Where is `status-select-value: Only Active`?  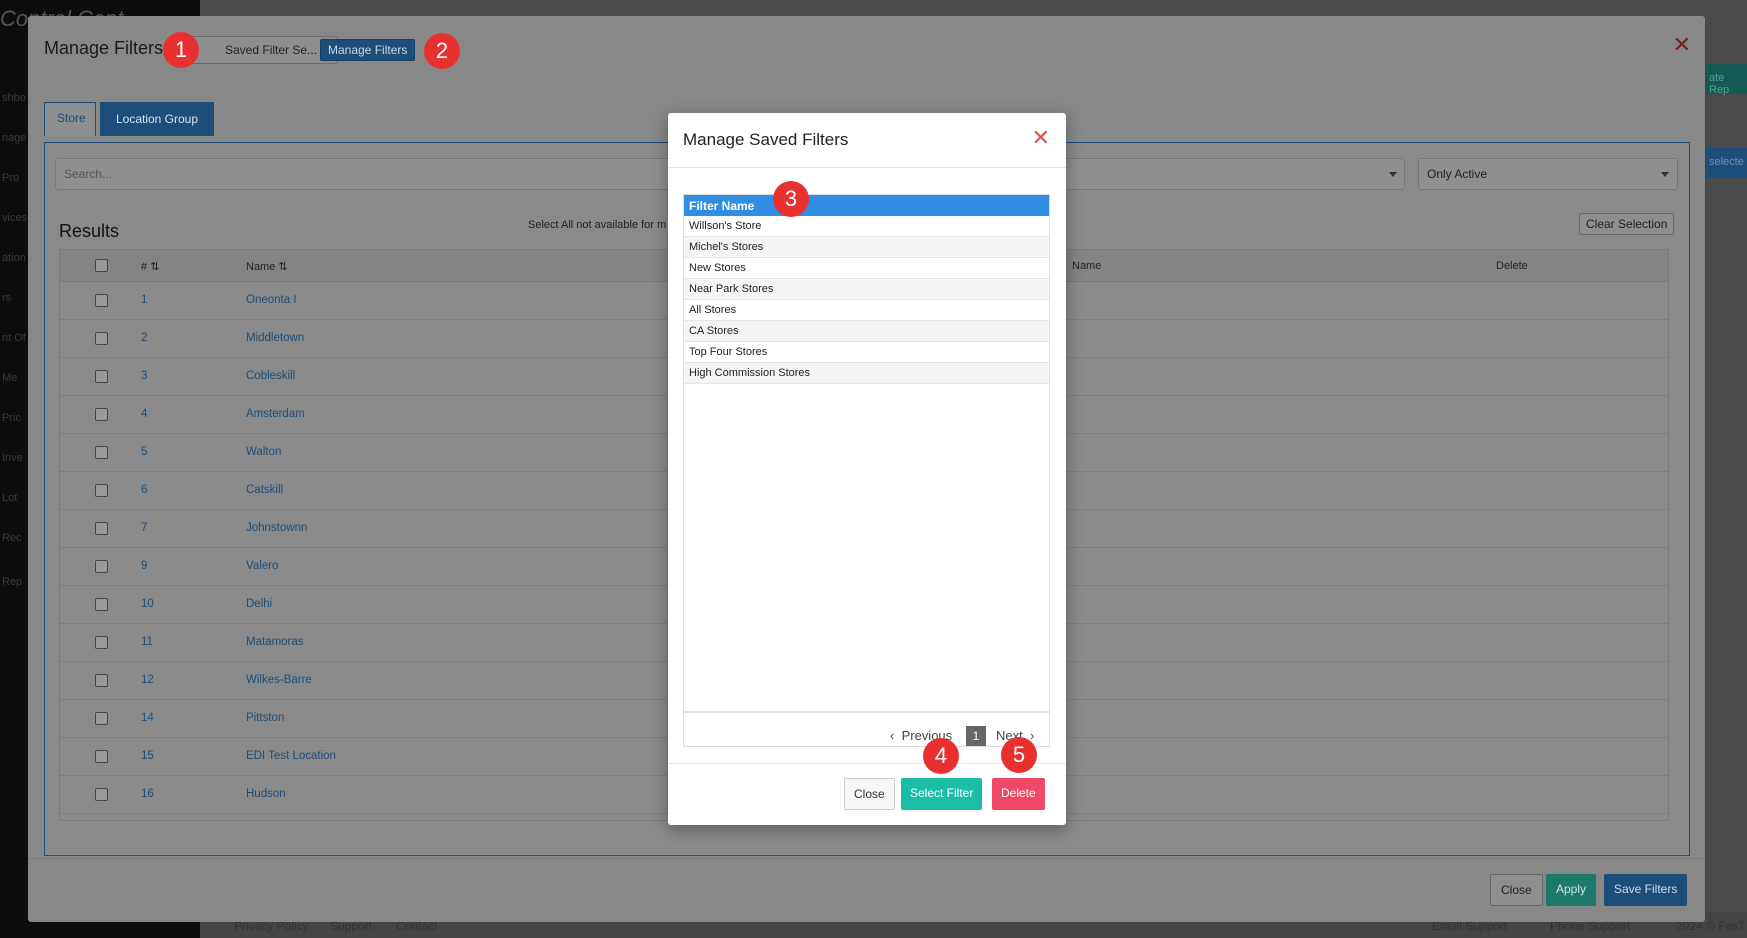 status-select-value: Only Active is located at coordinates (1457, 174).